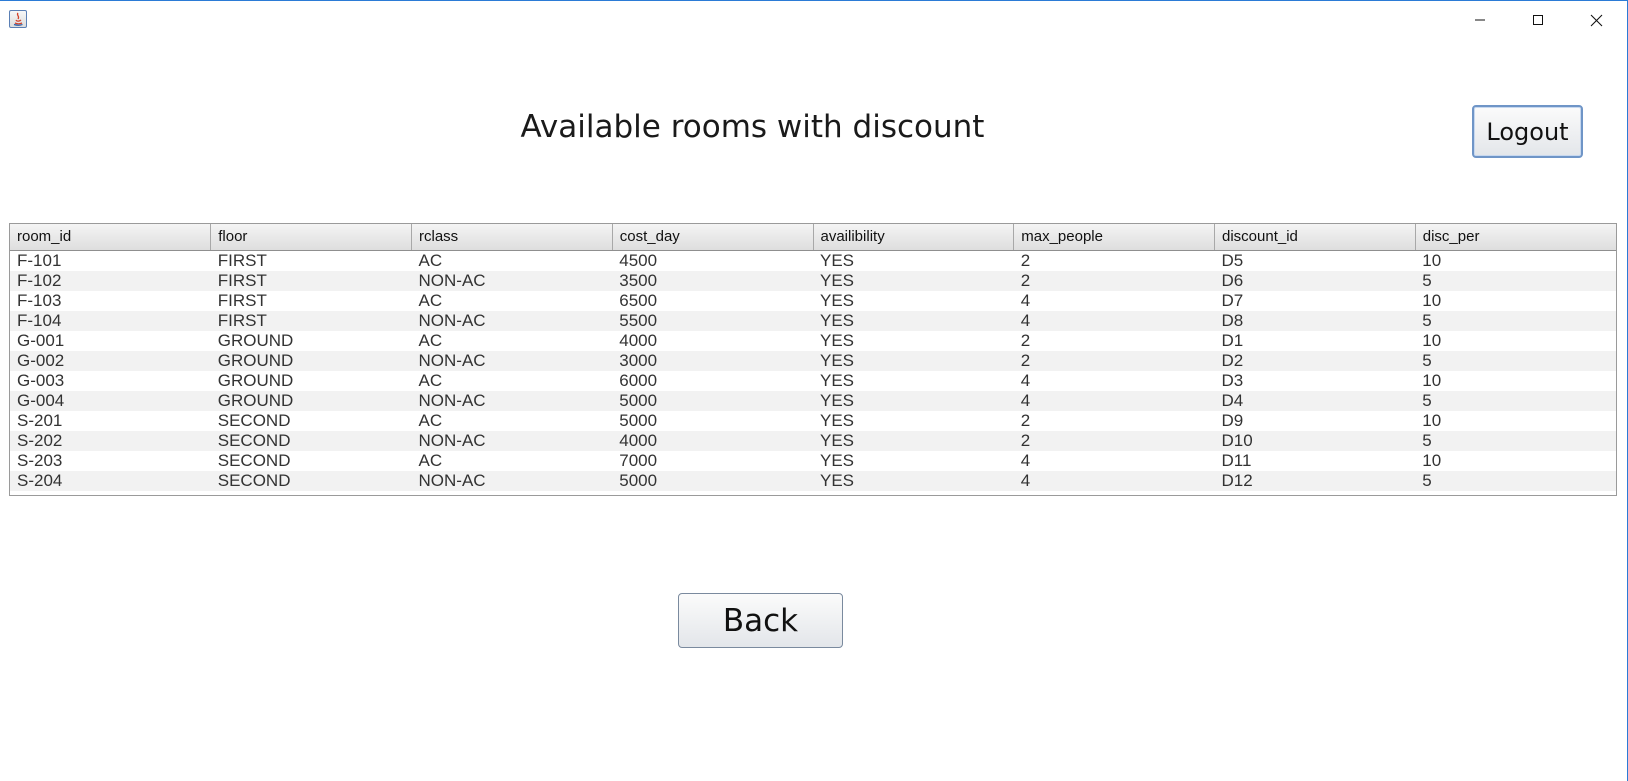  I want to click on table-cell-room-id: S-202, so click(110, 440).